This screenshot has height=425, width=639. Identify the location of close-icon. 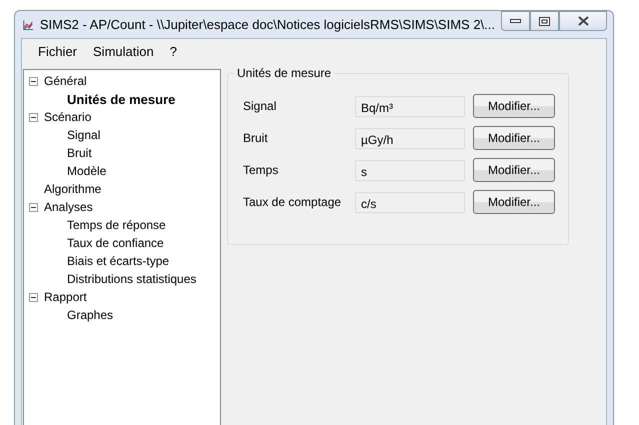
(583, 21).